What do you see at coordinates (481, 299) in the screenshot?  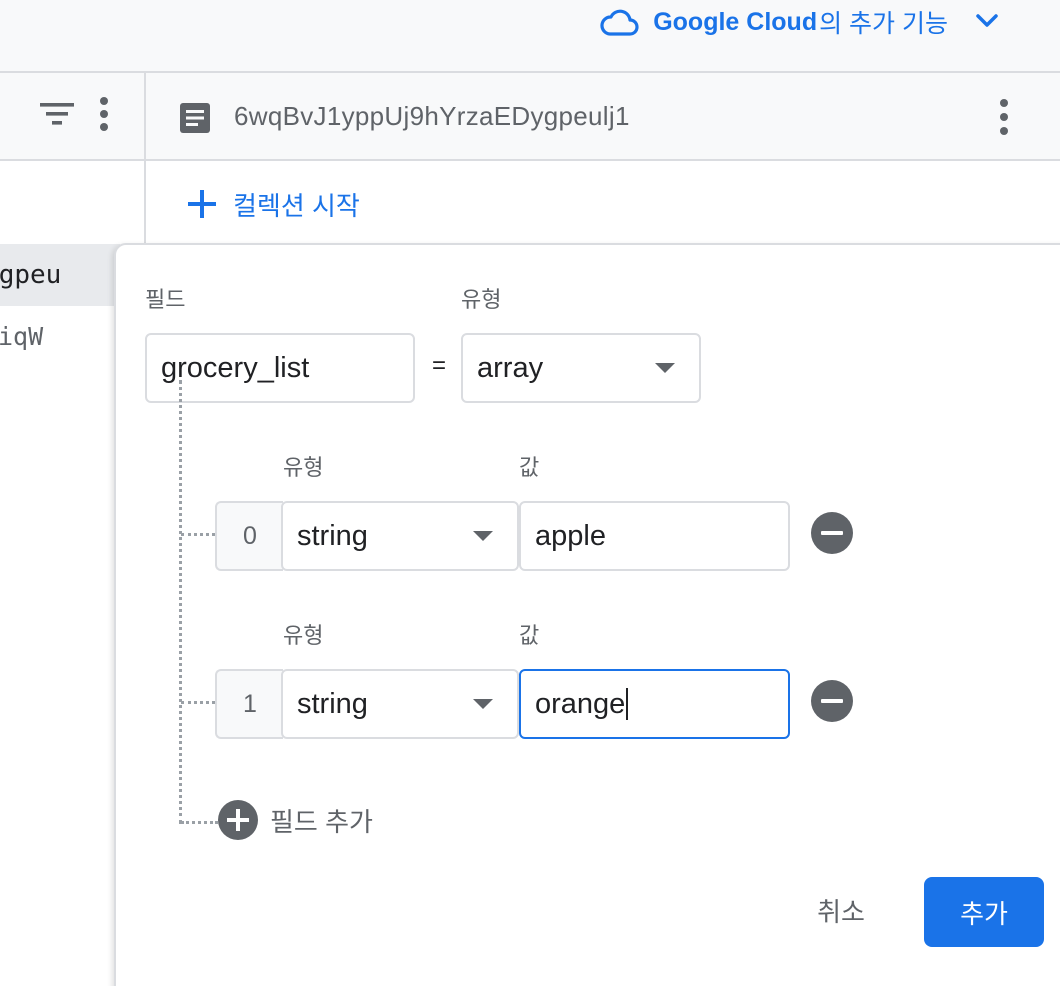 I see `type-label: 유형` at bounding box center [481, 299].